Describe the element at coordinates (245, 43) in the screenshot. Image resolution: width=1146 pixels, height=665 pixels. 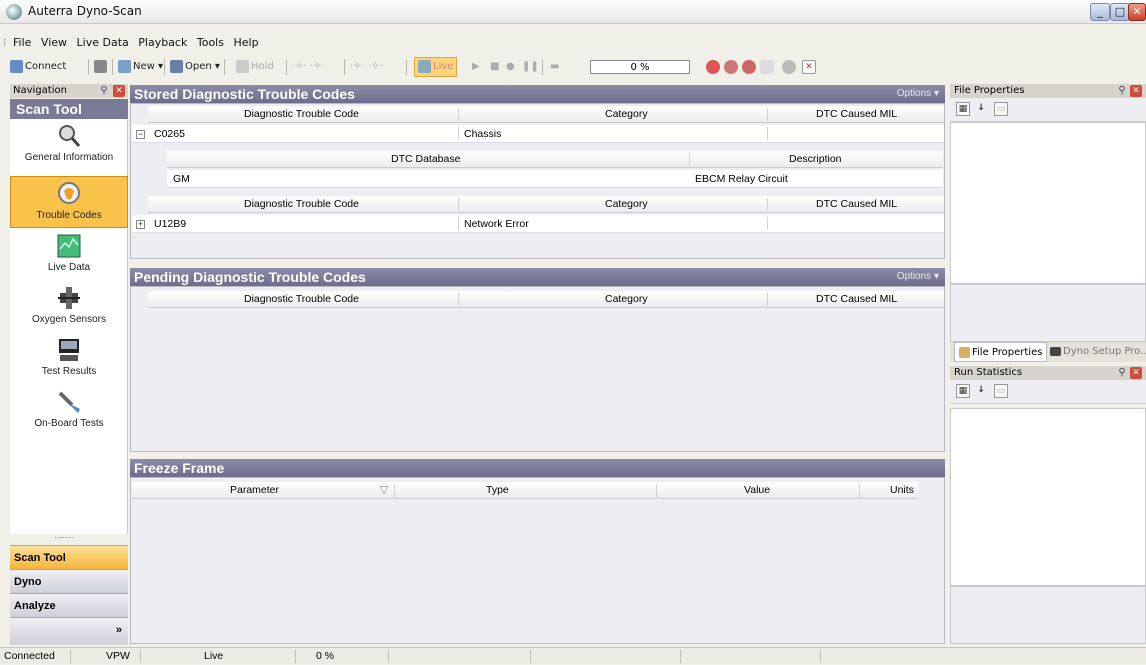
I see `menu-help: Help` at that location.